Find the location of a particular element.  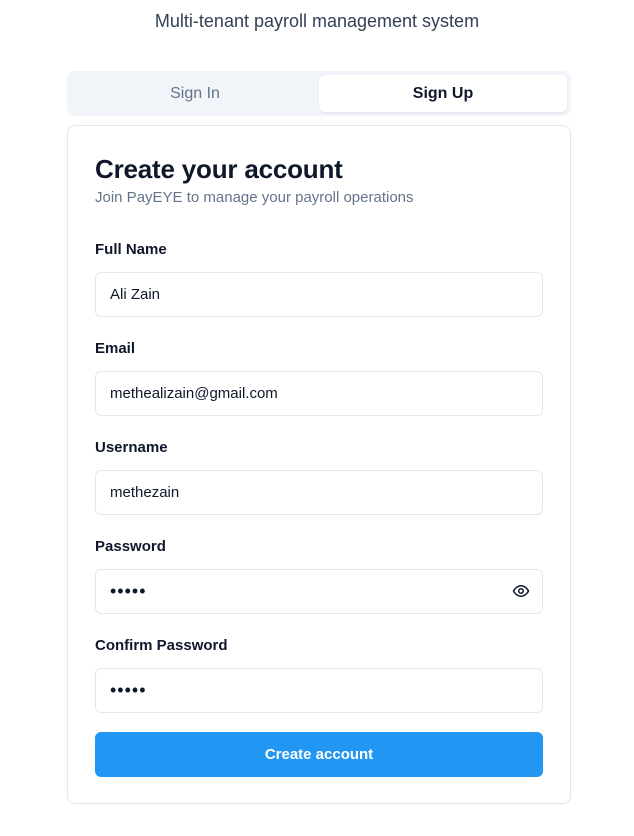

full-name-input is located at coordinates (319, 294).